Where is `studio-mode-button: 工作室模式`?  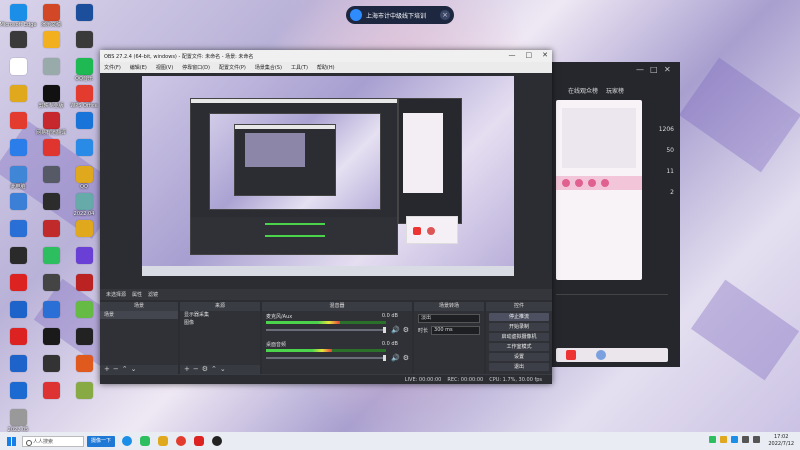 studio-mode-button: 工作室模式 is located at coordinates (519, 347).